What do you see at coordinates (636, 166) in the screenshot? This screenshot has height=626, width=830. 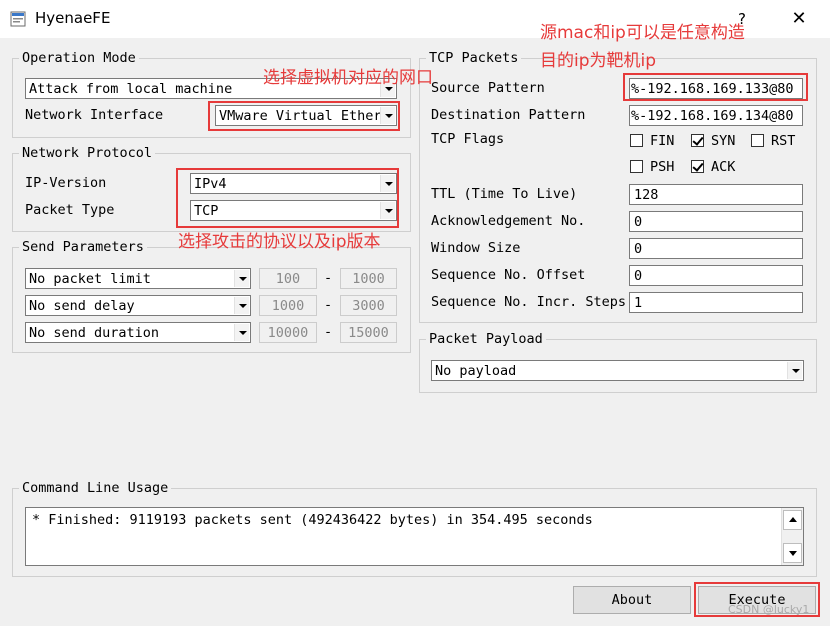 I see `psh-checkbox` at bounding box center [636, 166].